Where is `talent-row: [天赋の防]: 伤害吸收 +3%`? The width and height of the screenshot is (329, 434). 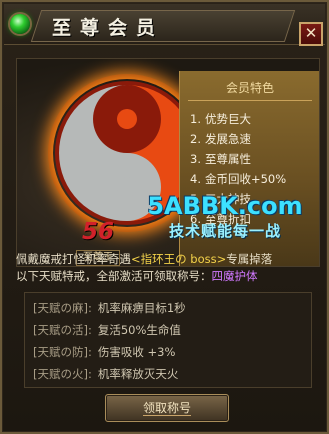 talent-row: [天赋の防]: 伤害吸收 +3% is located at coordinates (104, 352).